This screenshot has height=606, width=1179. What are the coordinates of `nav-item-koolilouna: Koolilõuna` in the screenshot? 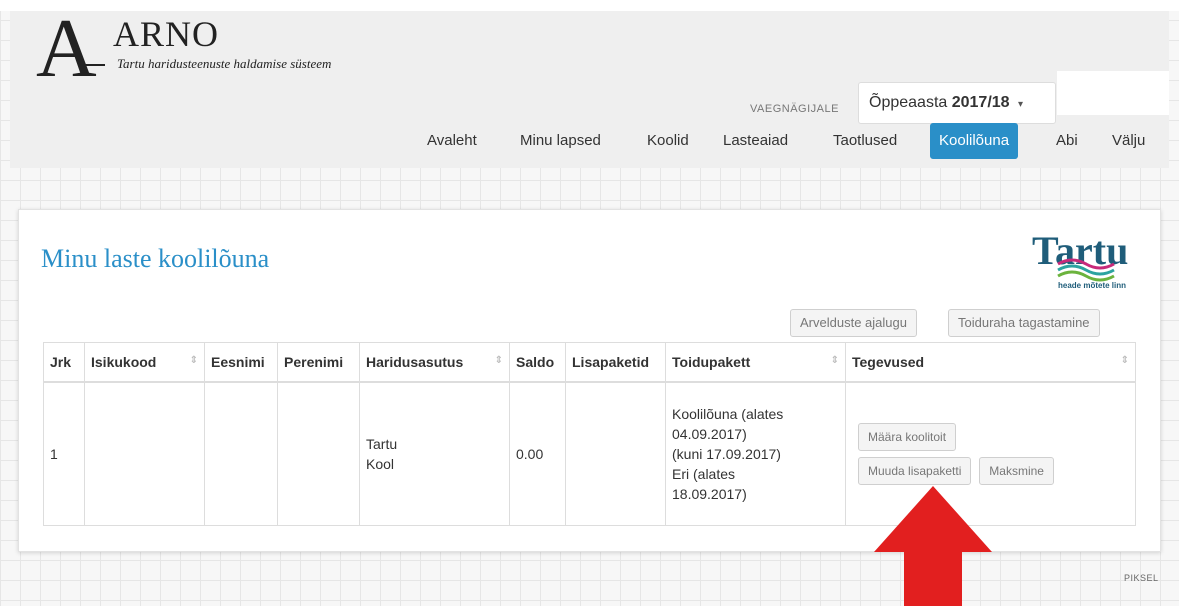 It's located at (974, 141).